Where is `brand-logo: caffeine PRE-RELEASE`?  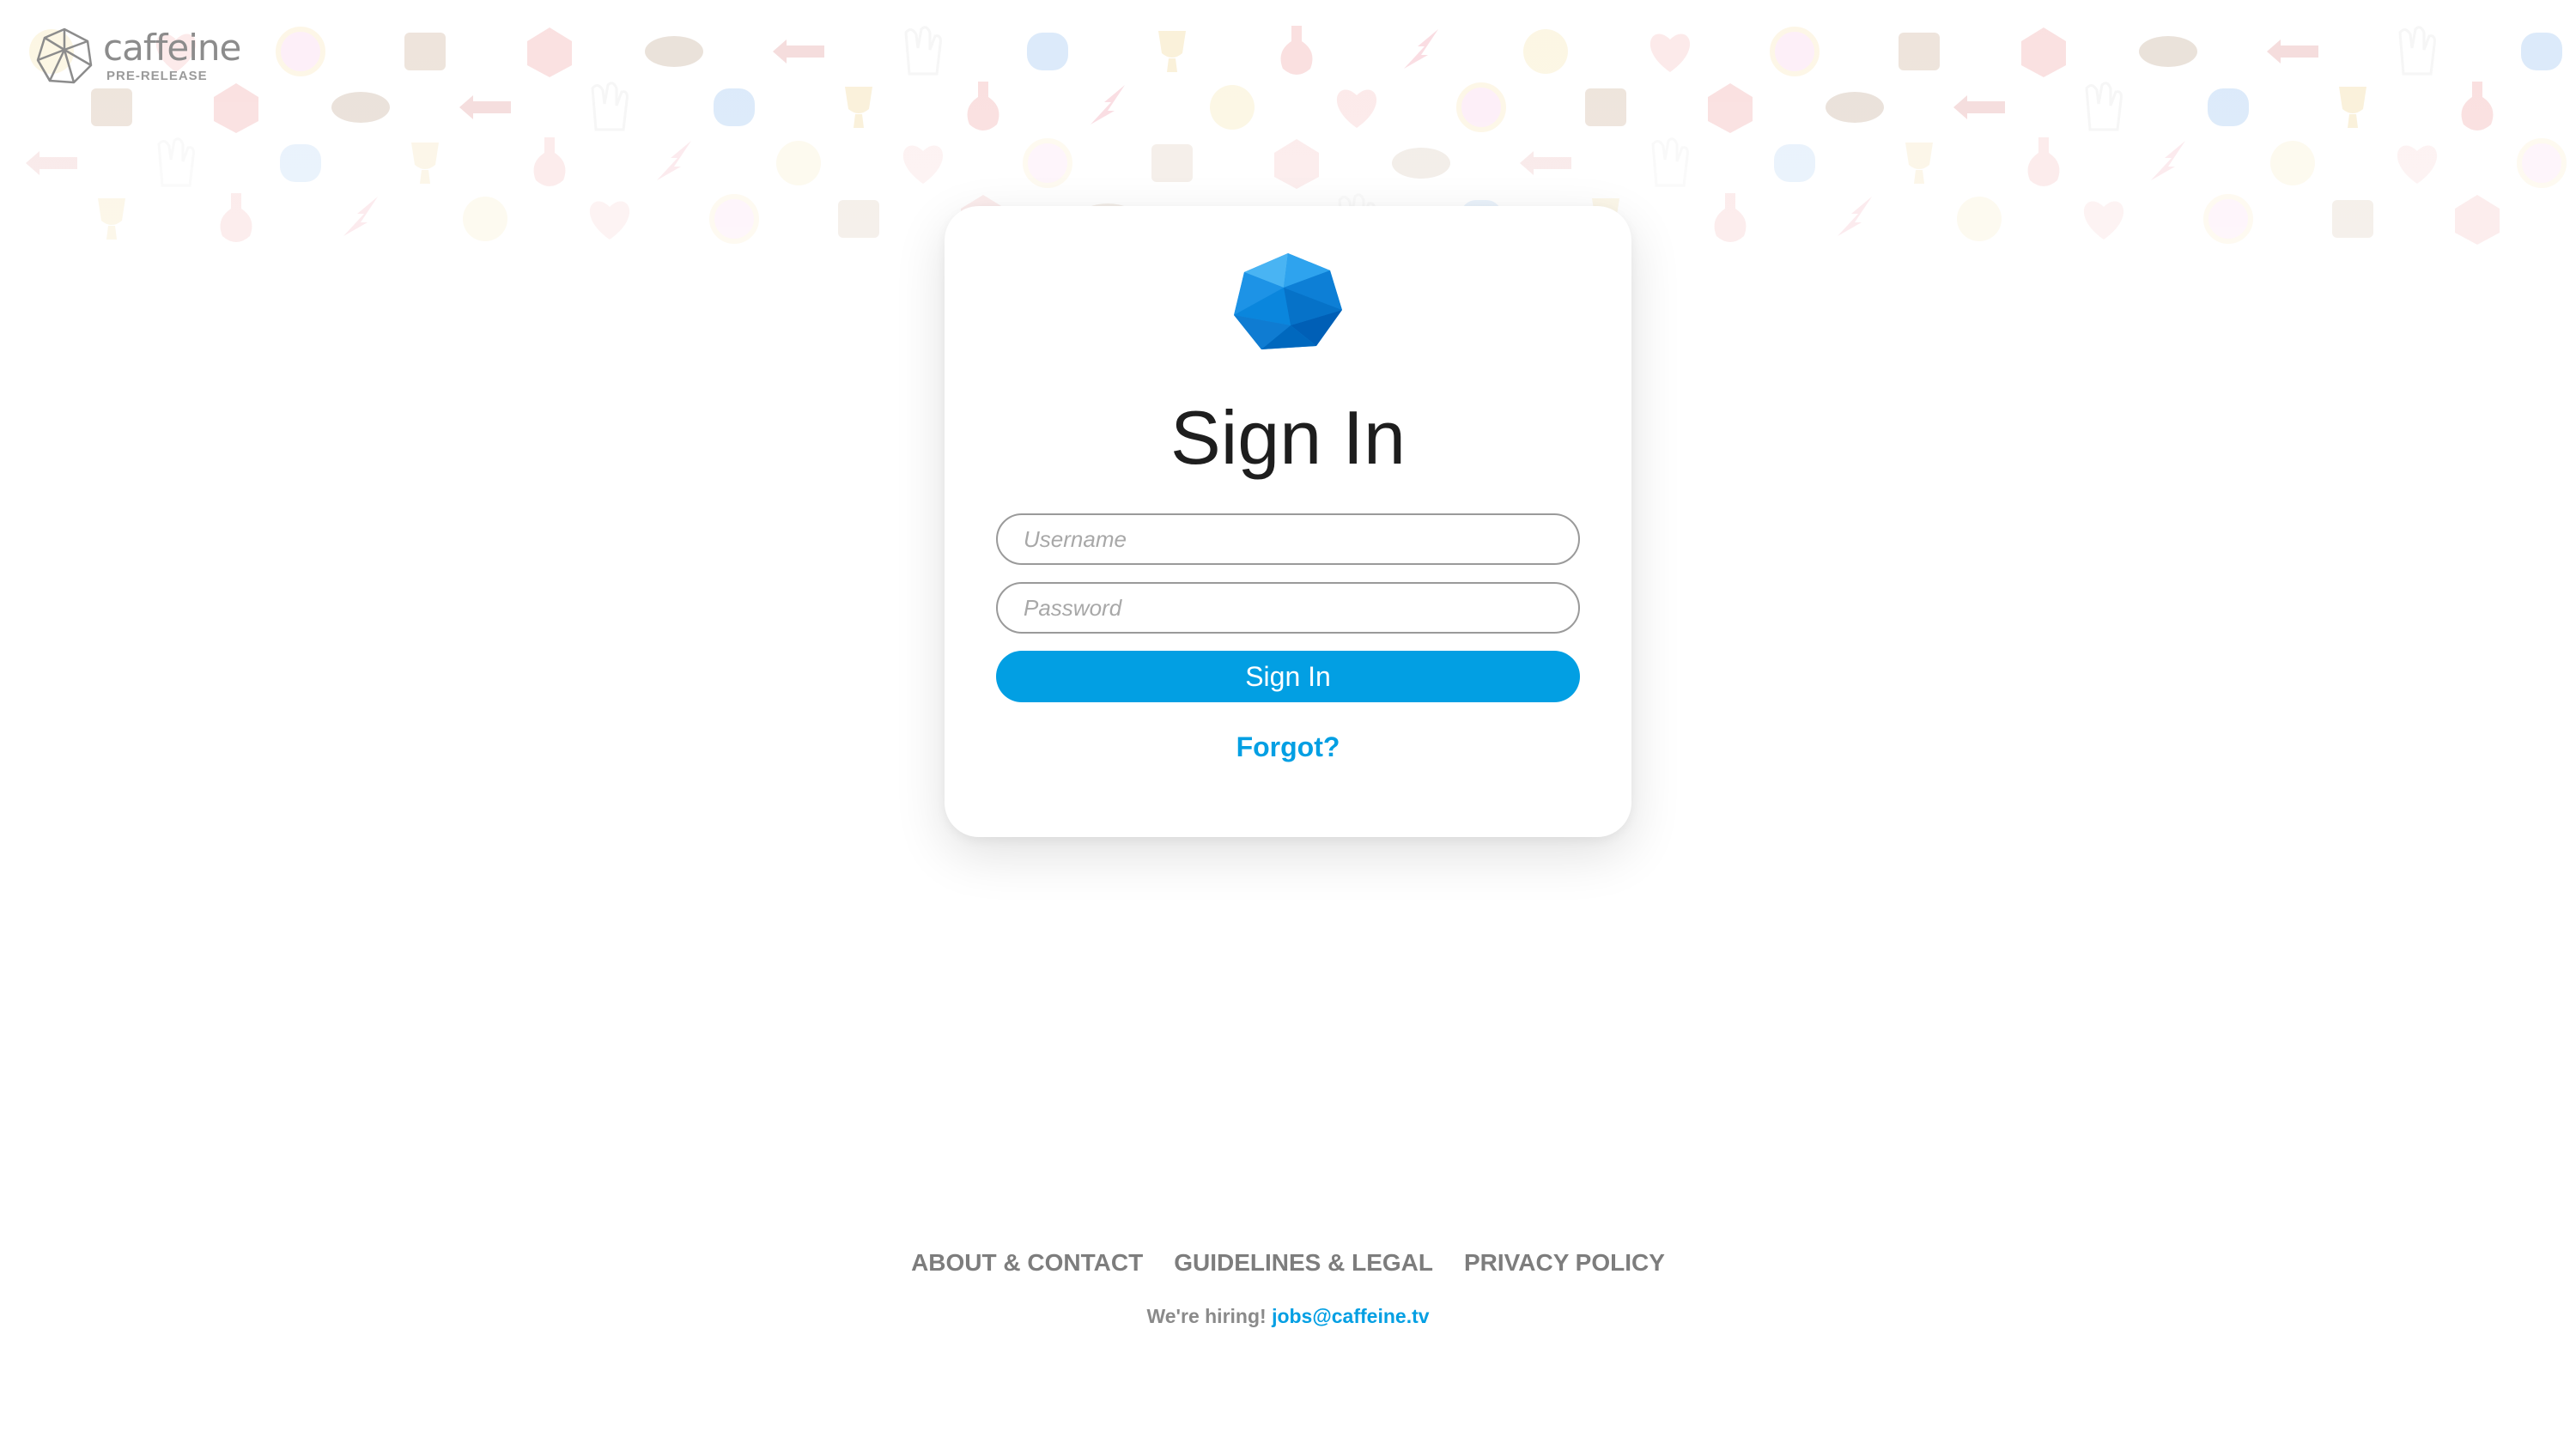 brand-logo: caffeine PRE-RELEASE is located at coordinates (137, 56).